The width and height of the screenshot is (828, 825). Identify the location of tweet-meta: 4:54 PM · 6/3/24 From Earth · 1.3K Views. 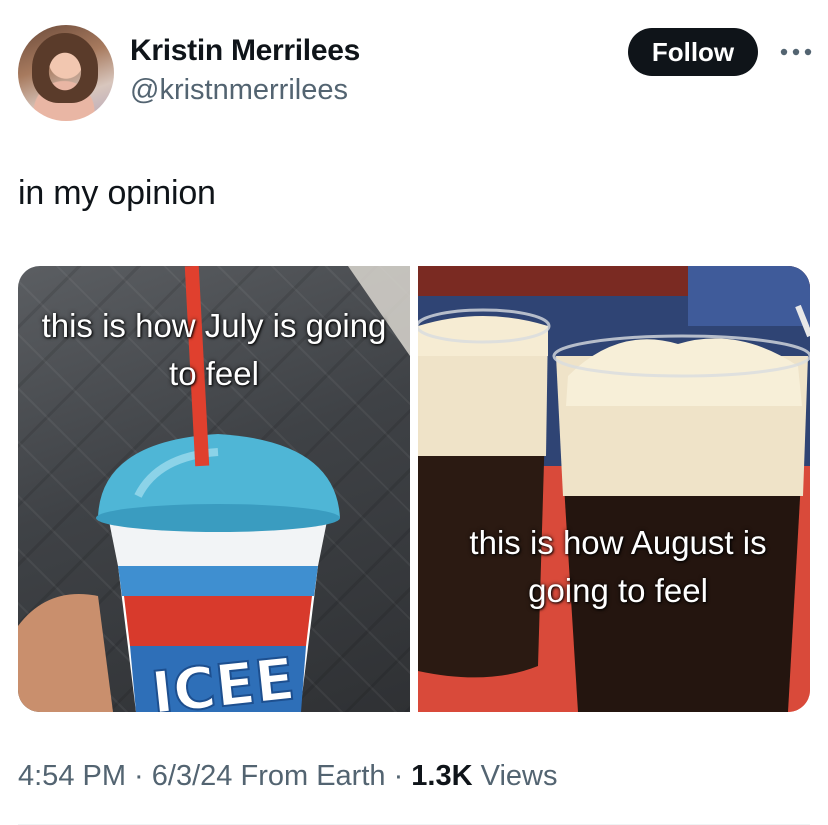
(287, 776).